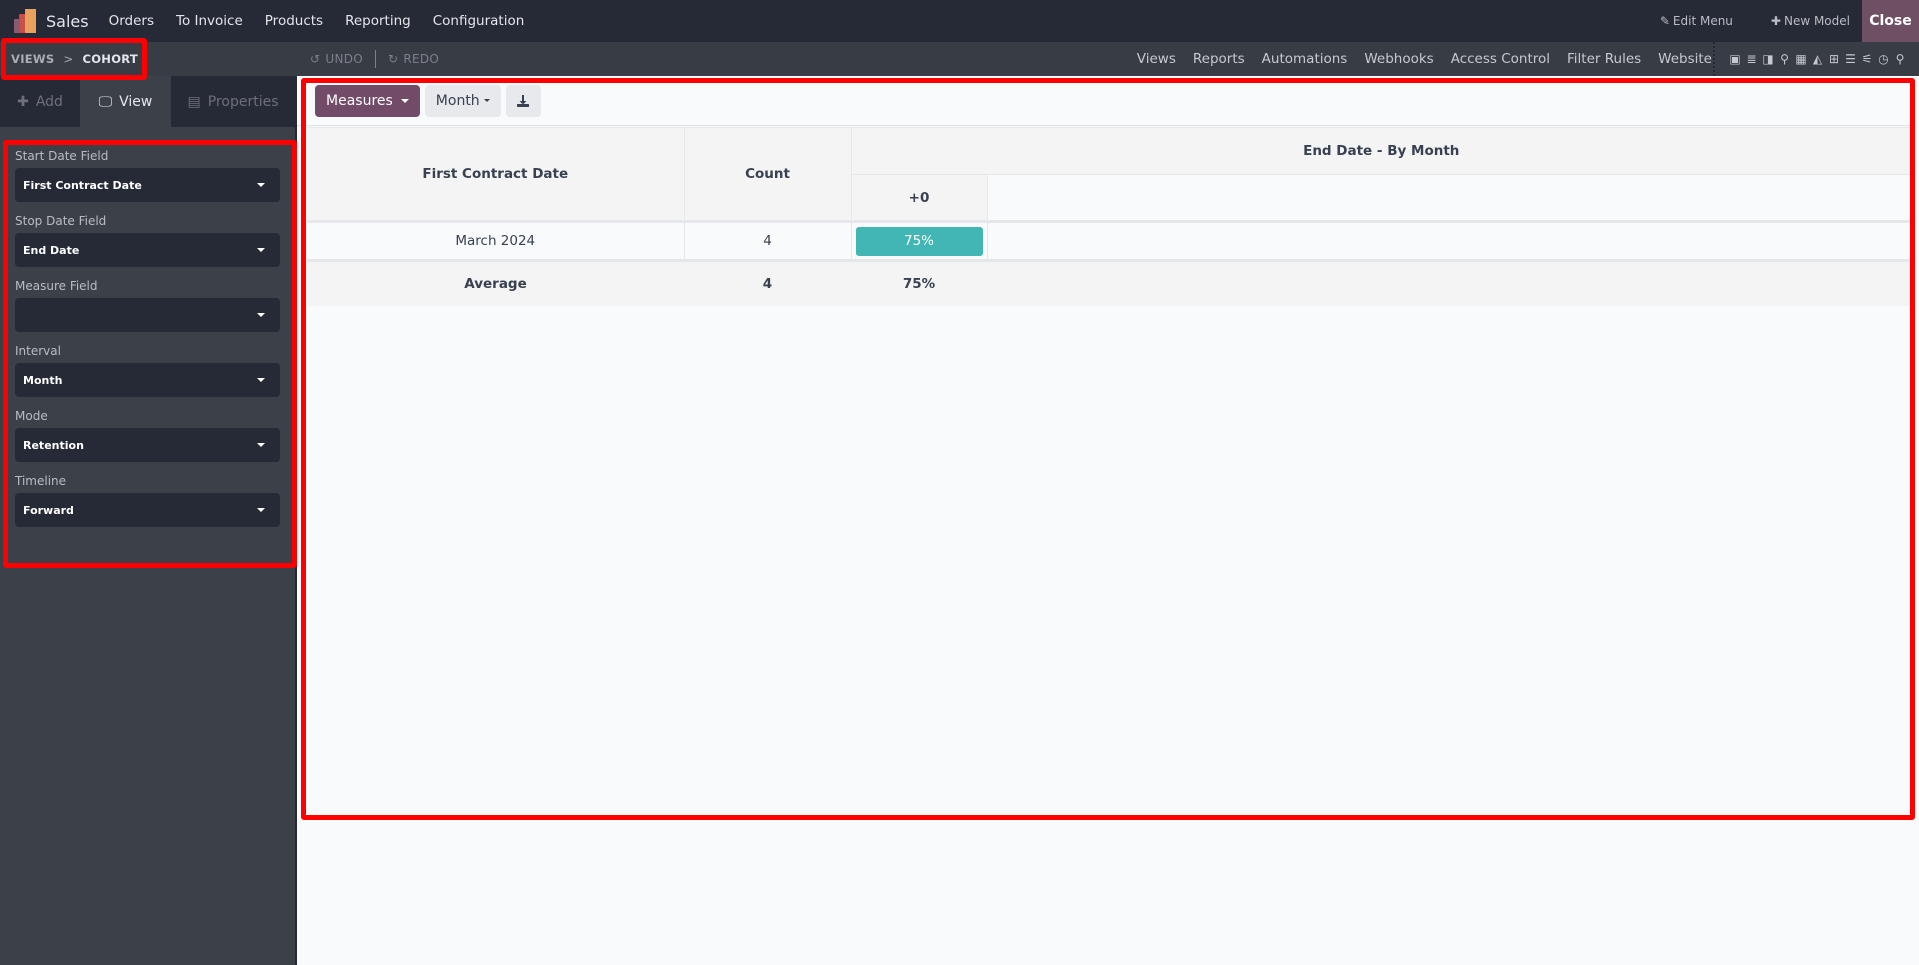 Image resolution: width=1919 pixels, height=965 pixels. I want to click on new-model-link: ✚ New Model, so click(1810, 21).